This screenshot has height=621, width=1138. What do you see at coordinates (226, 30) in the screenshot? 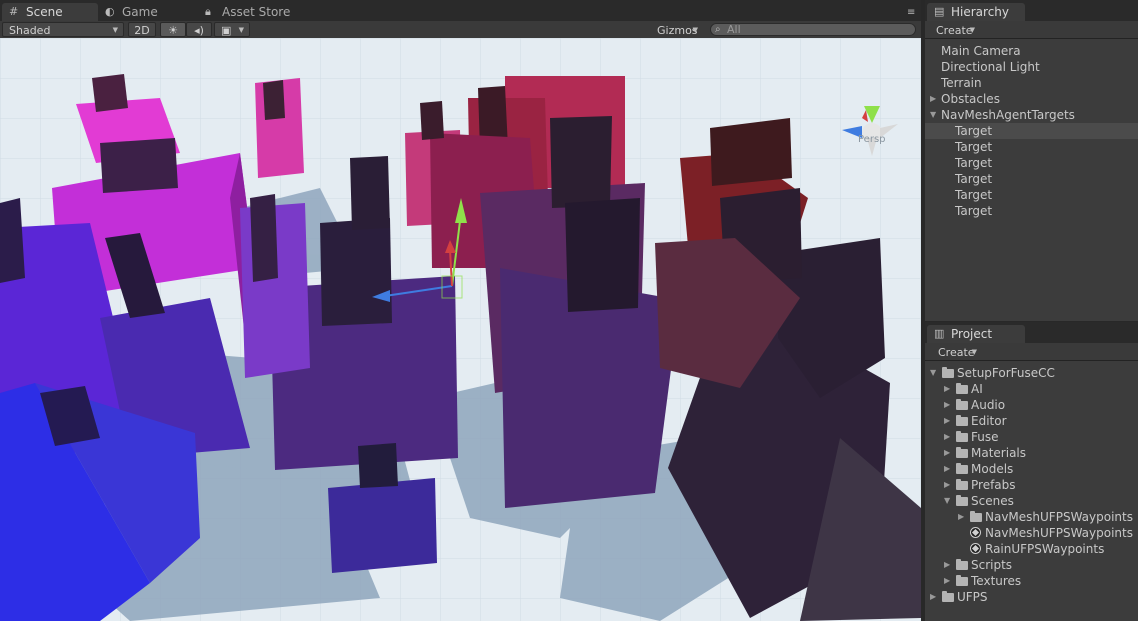
I see `image-icon: ▣` at bounding box center [226, 30].